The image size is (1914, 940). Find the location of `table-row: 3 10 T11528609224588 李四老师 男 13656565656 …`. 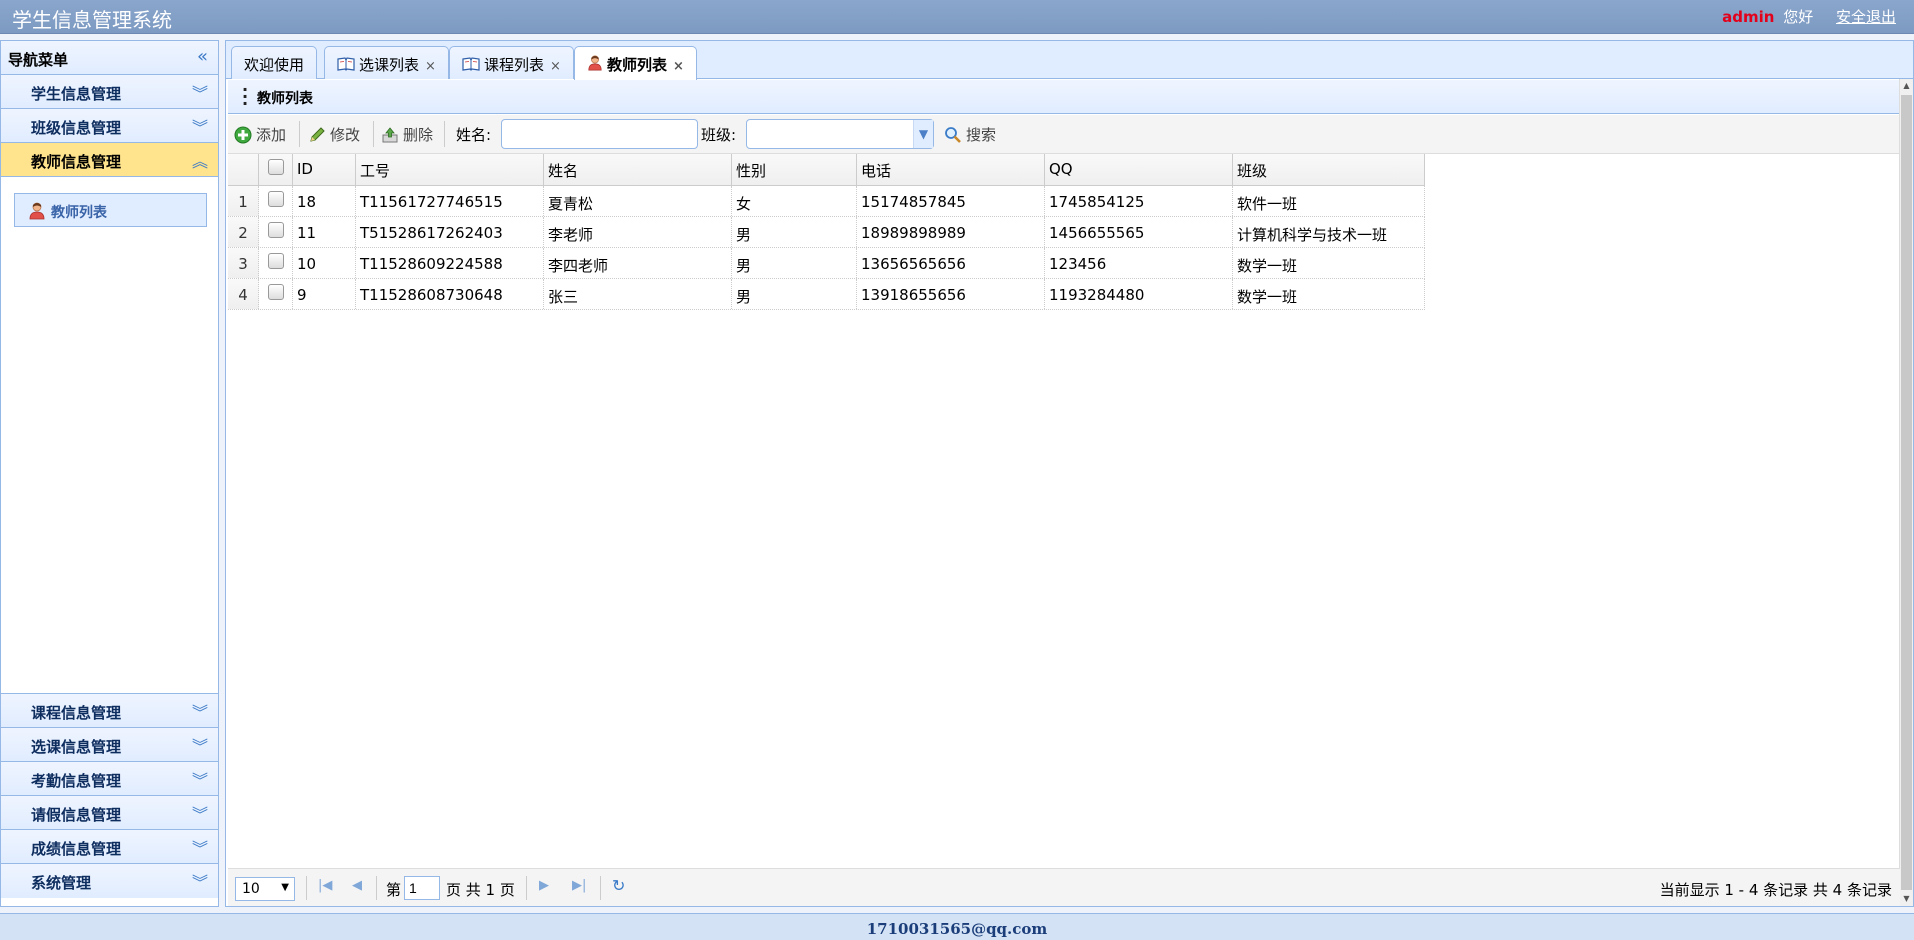

table-row: 3 10 T11528609224588 李四老师 男 13656565656 … is located at coordinates (826, 263).